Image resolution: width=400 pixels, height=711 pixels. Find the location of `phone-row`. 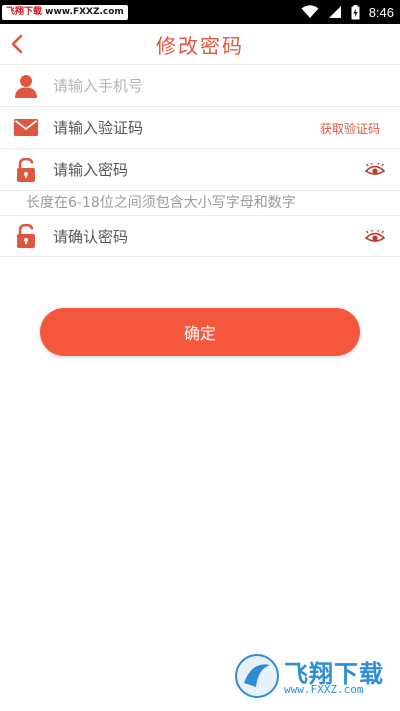

phone-row is located at coordinates (200, 85).